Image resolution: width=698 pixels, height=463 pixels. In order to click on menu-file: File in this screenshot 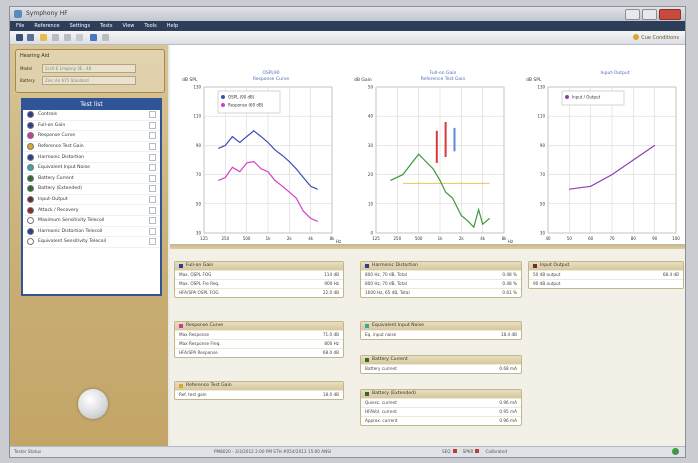, I will do `click(20, 26)`.